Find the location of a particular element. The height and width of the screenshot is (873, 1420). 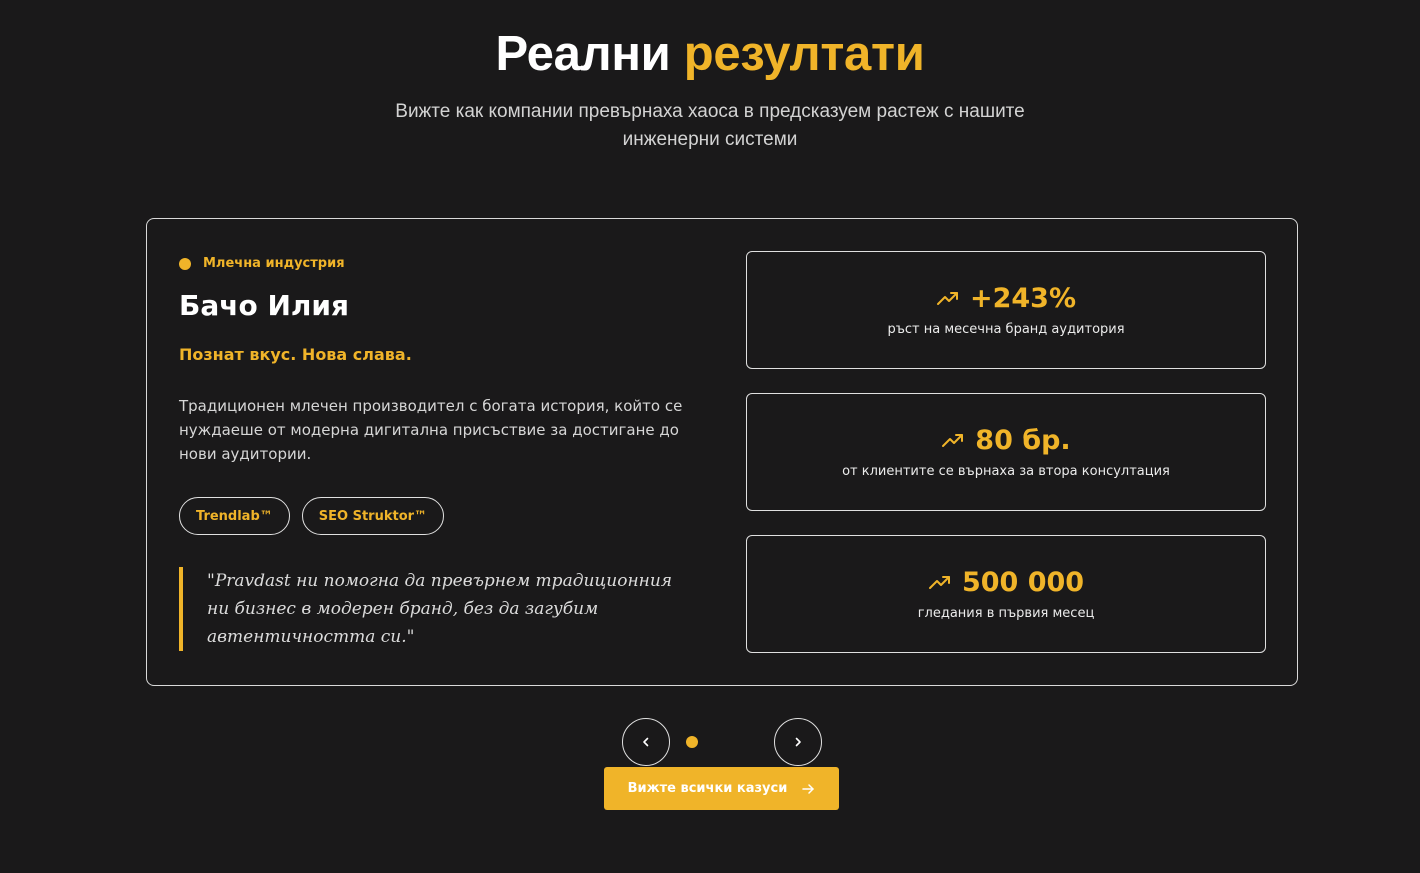

service-tag: SEO Struktor™ is located at coordinates (373, 516).